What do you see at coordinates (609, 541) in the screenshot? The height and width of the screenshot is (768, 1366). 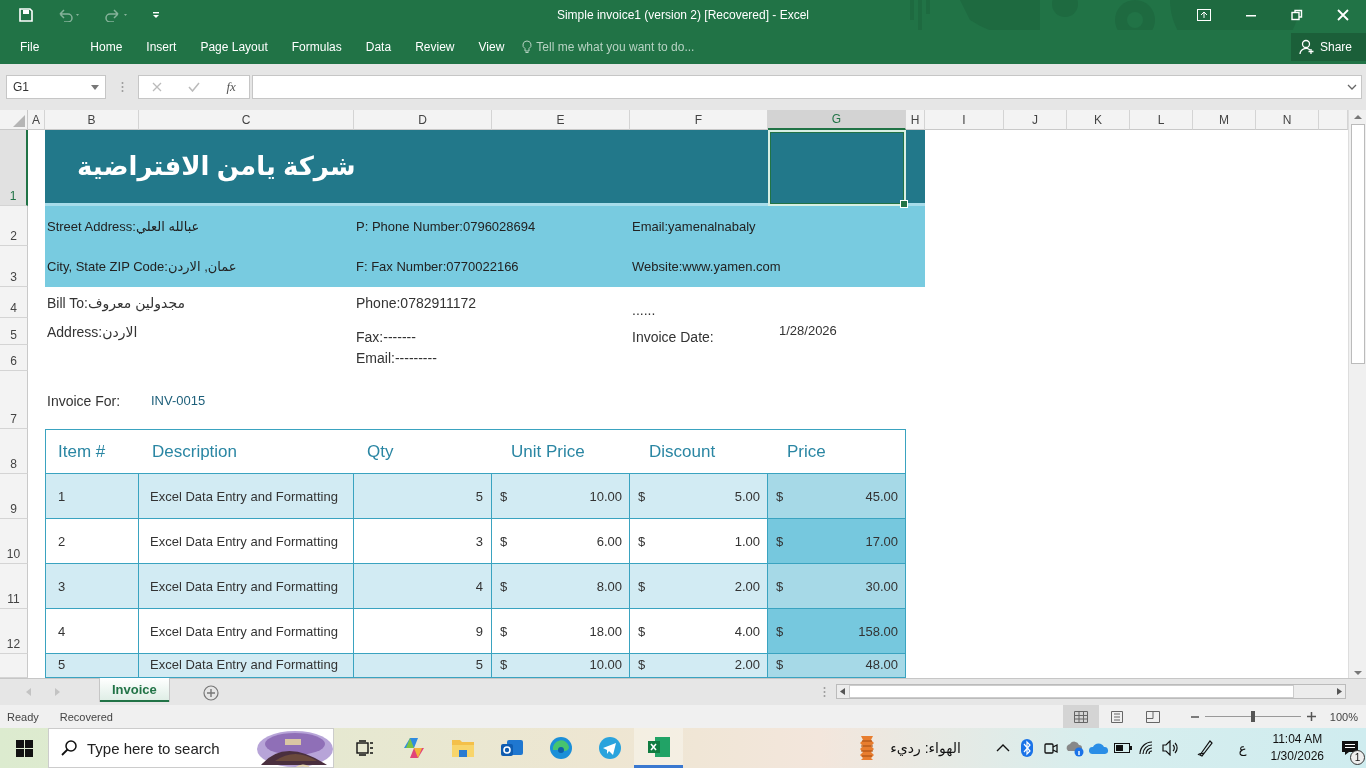 I see `amount: 6.00` at bounding box center [609, 541].